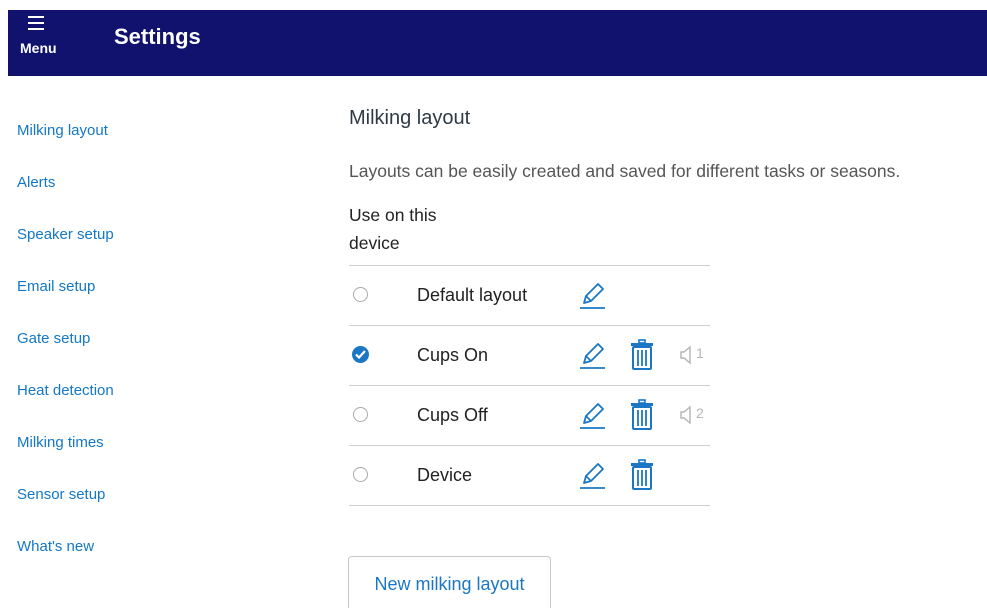 The image size is (987, 610). What do you see at coordinates (61, 494) in the screenshot?
I see `sidebar-item-sensor-setup: Sensor setup` at bounding box center [61, 494].